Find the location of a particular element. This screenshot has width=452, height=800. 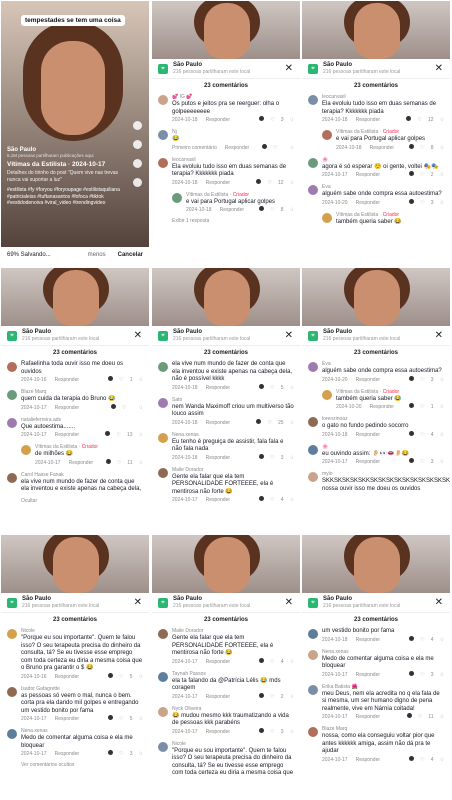

comment-username: leocarvasil is located at coordinates (233, 160).